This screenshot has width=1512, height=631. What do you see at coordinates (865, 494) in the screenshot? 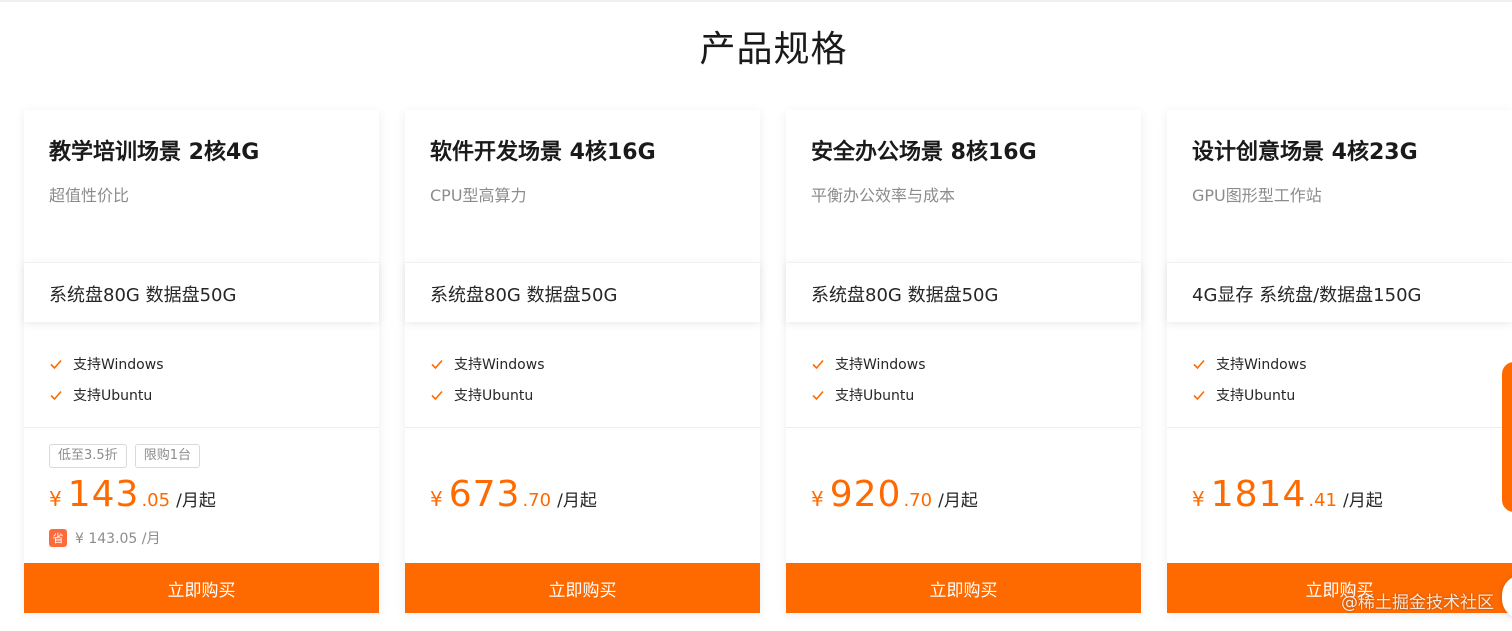
I see `price-integer: 920` at bounding box center [865, 494].